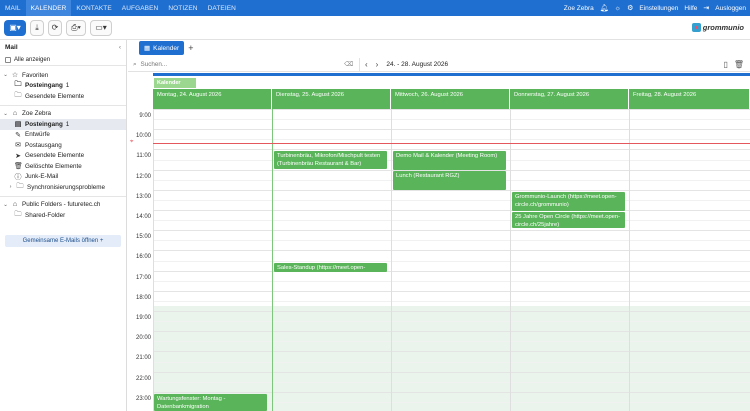  I want to click on nav-notes: NOTIZEN, so click(182, 8).